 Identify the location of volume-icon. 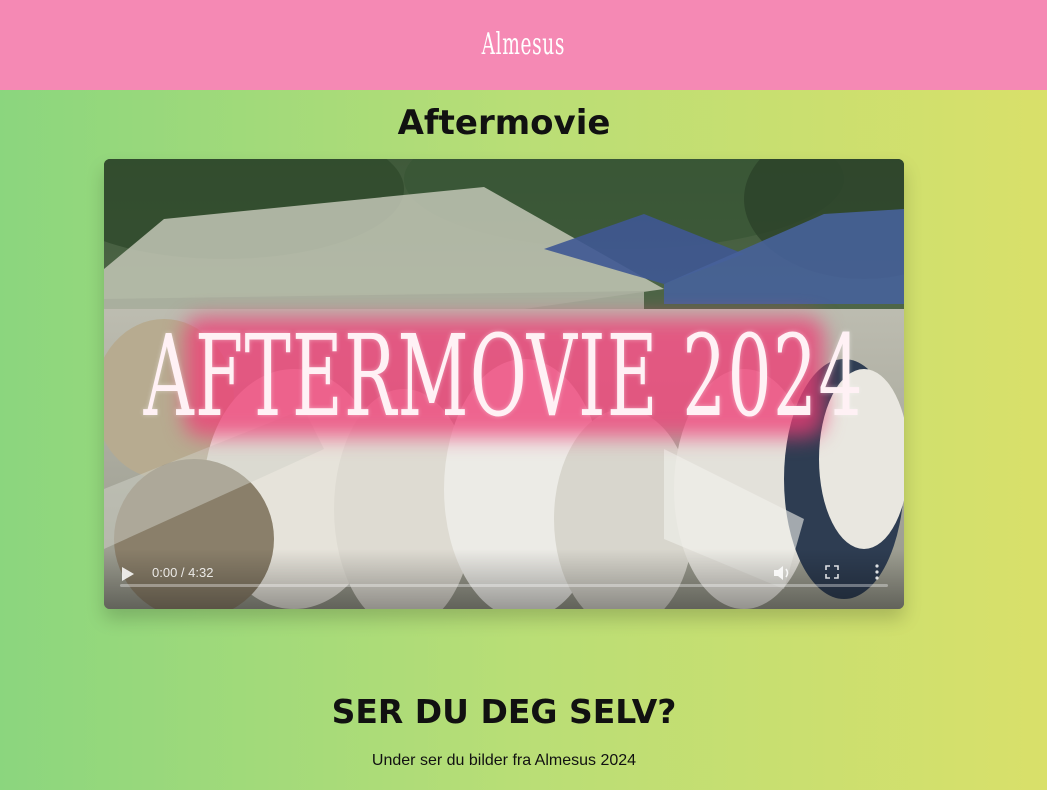
(783, 573).